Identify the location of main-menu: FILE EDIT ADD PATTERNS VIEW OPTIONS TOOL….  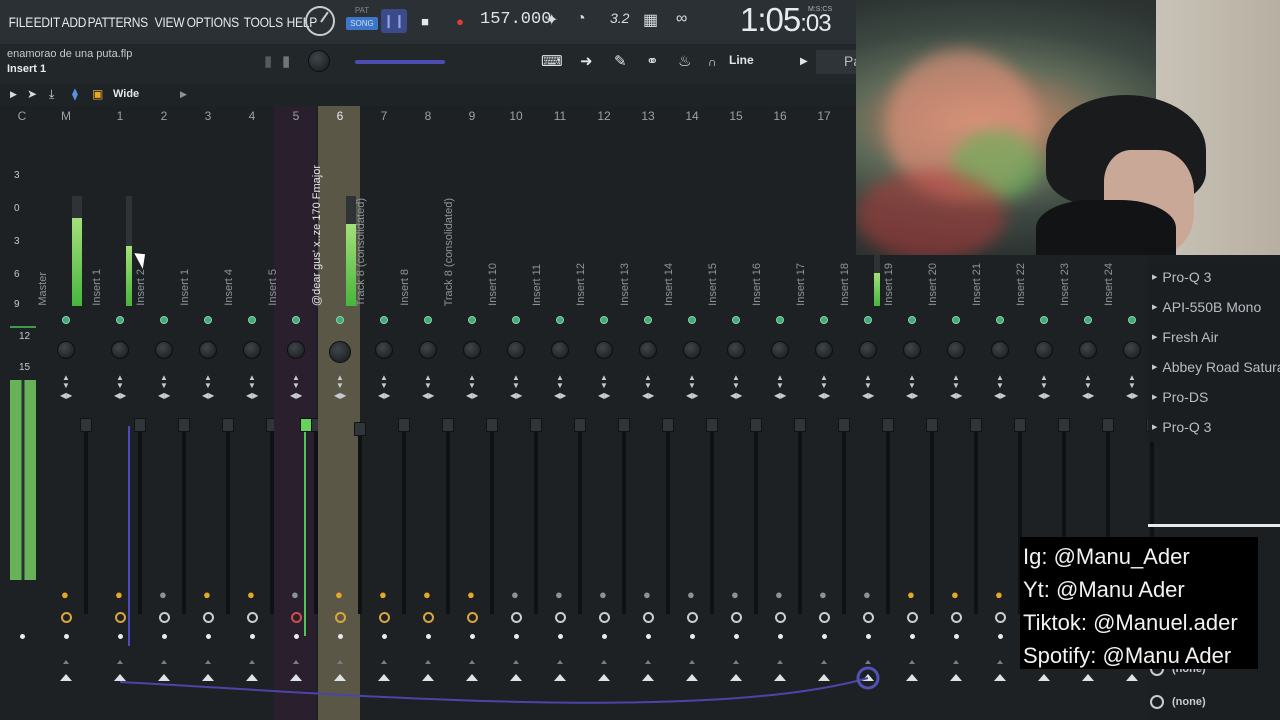
(163, 22).